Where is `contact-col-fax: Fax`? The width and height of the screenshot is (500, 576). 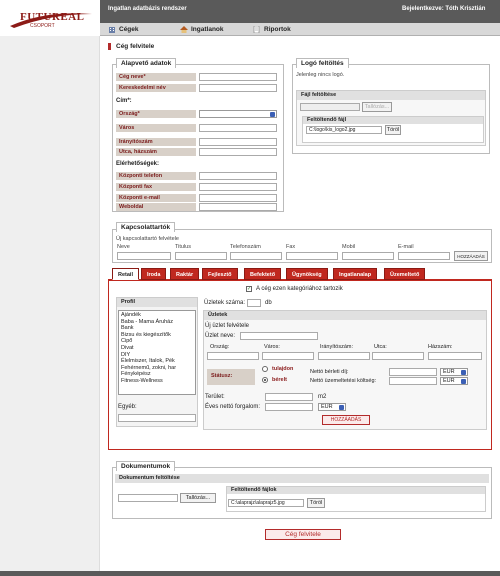 contact-col-fax: Fax is located at coordinates (291, 247).